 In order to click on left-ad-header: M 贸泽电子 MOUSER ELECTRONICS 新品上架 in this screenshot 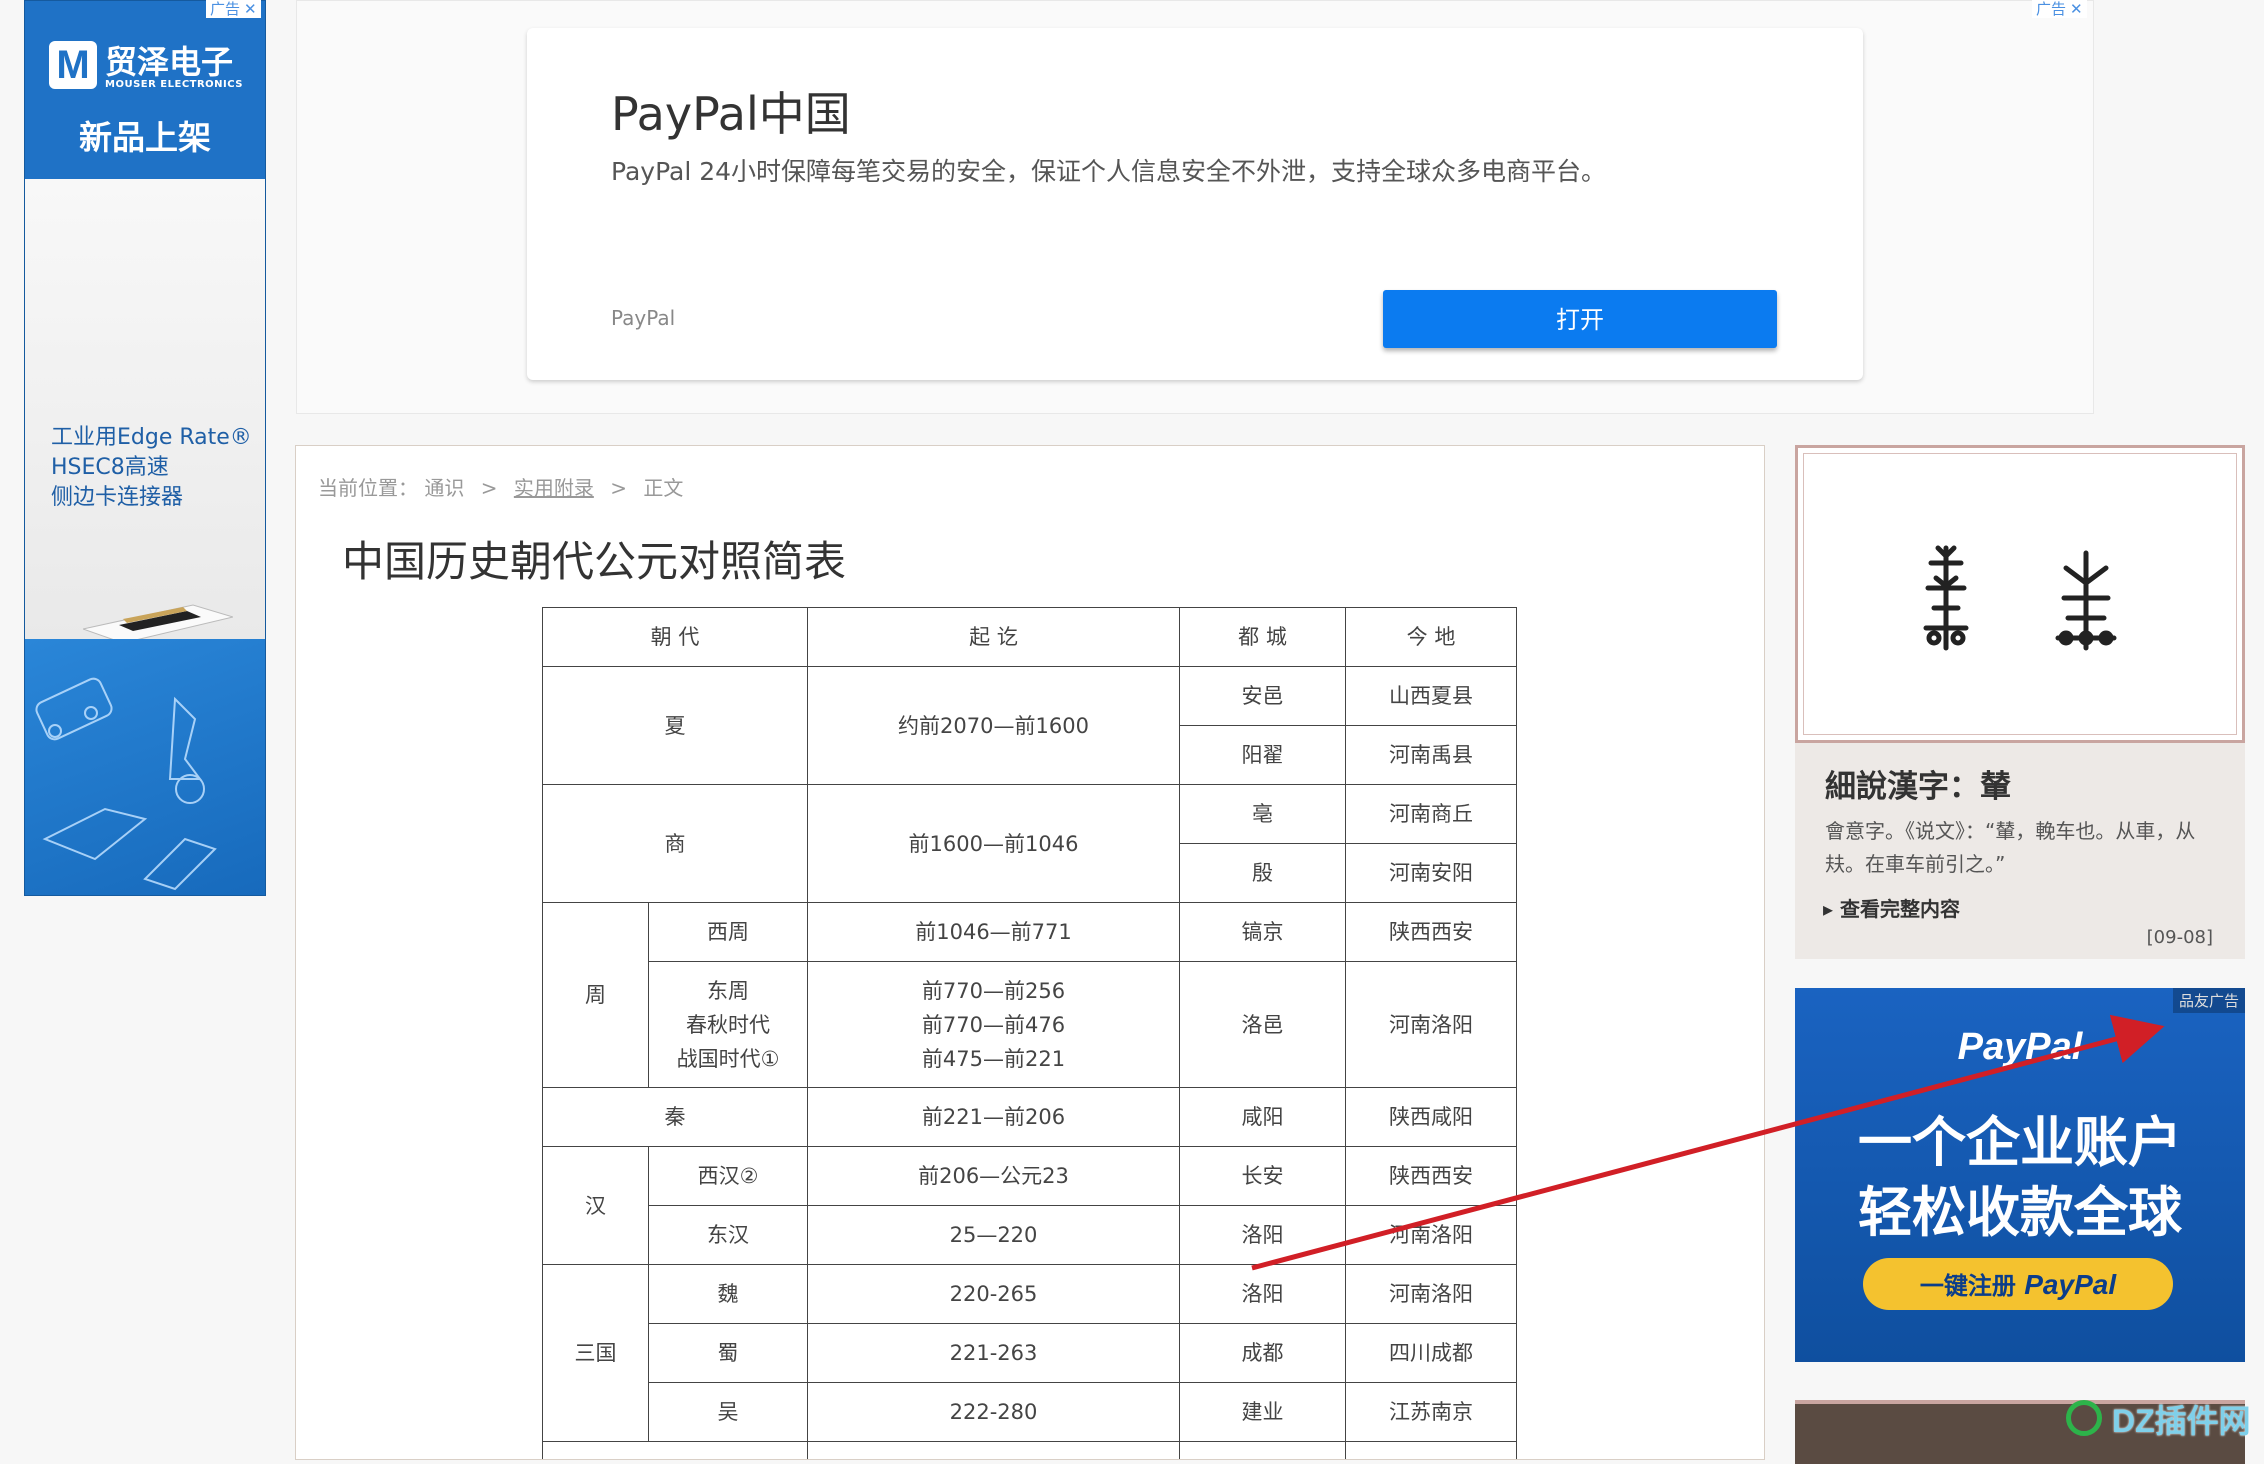, I will do `click(145, 90)`.